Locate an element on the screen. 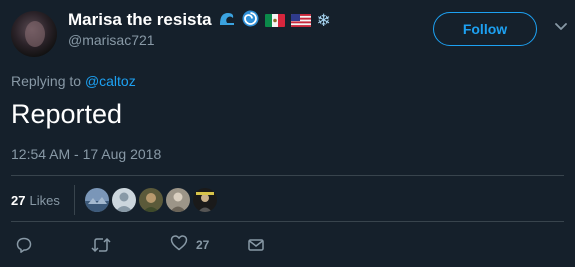 The height and width of the screenshot is (267, 575). display-name: Marisa the resista is located at coordinates (140, 20).